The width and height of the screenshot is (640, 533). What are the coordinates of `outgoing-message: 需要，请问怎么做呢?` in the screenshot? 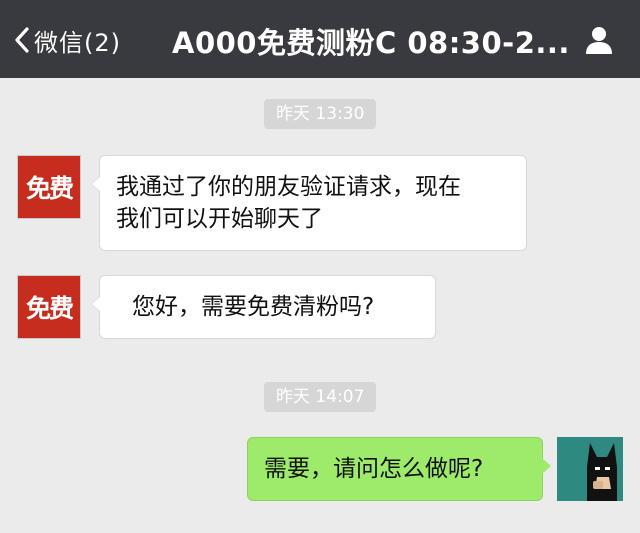 It's located at (399, 469).